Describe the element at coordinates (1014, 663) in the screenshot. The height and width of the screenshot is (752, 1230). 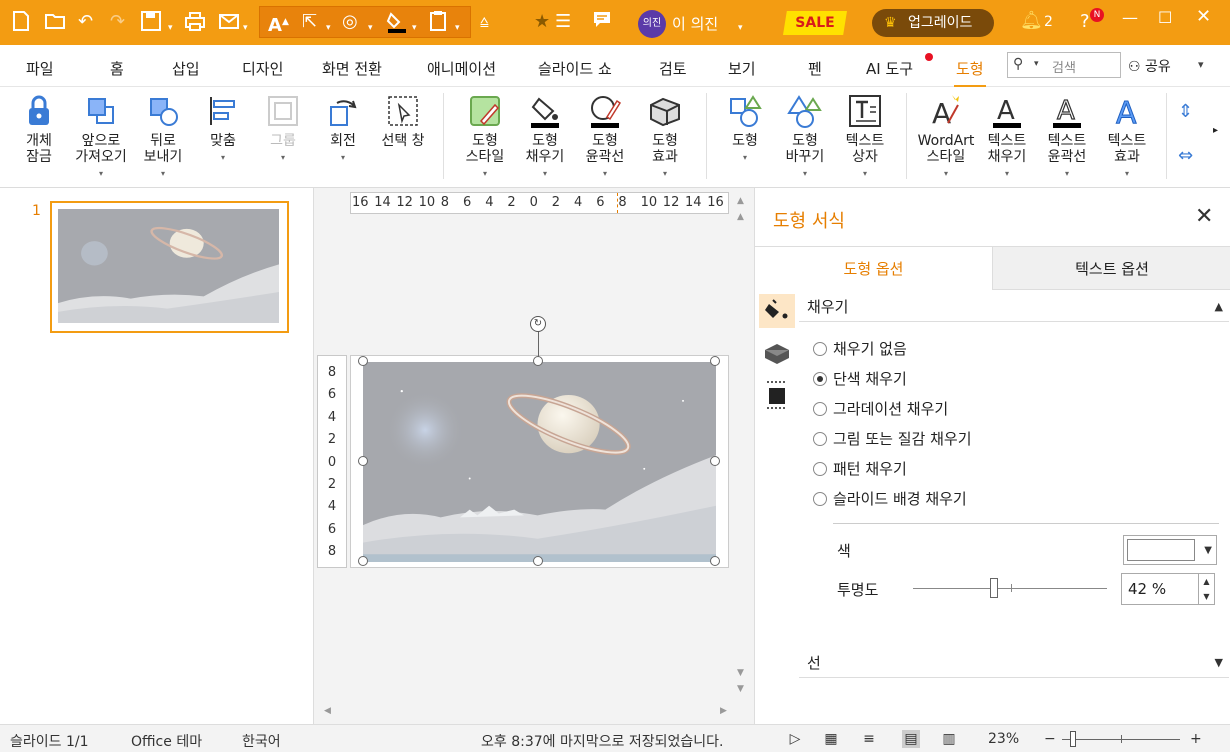
I see `line-section-header: 선 ▼` at that location.